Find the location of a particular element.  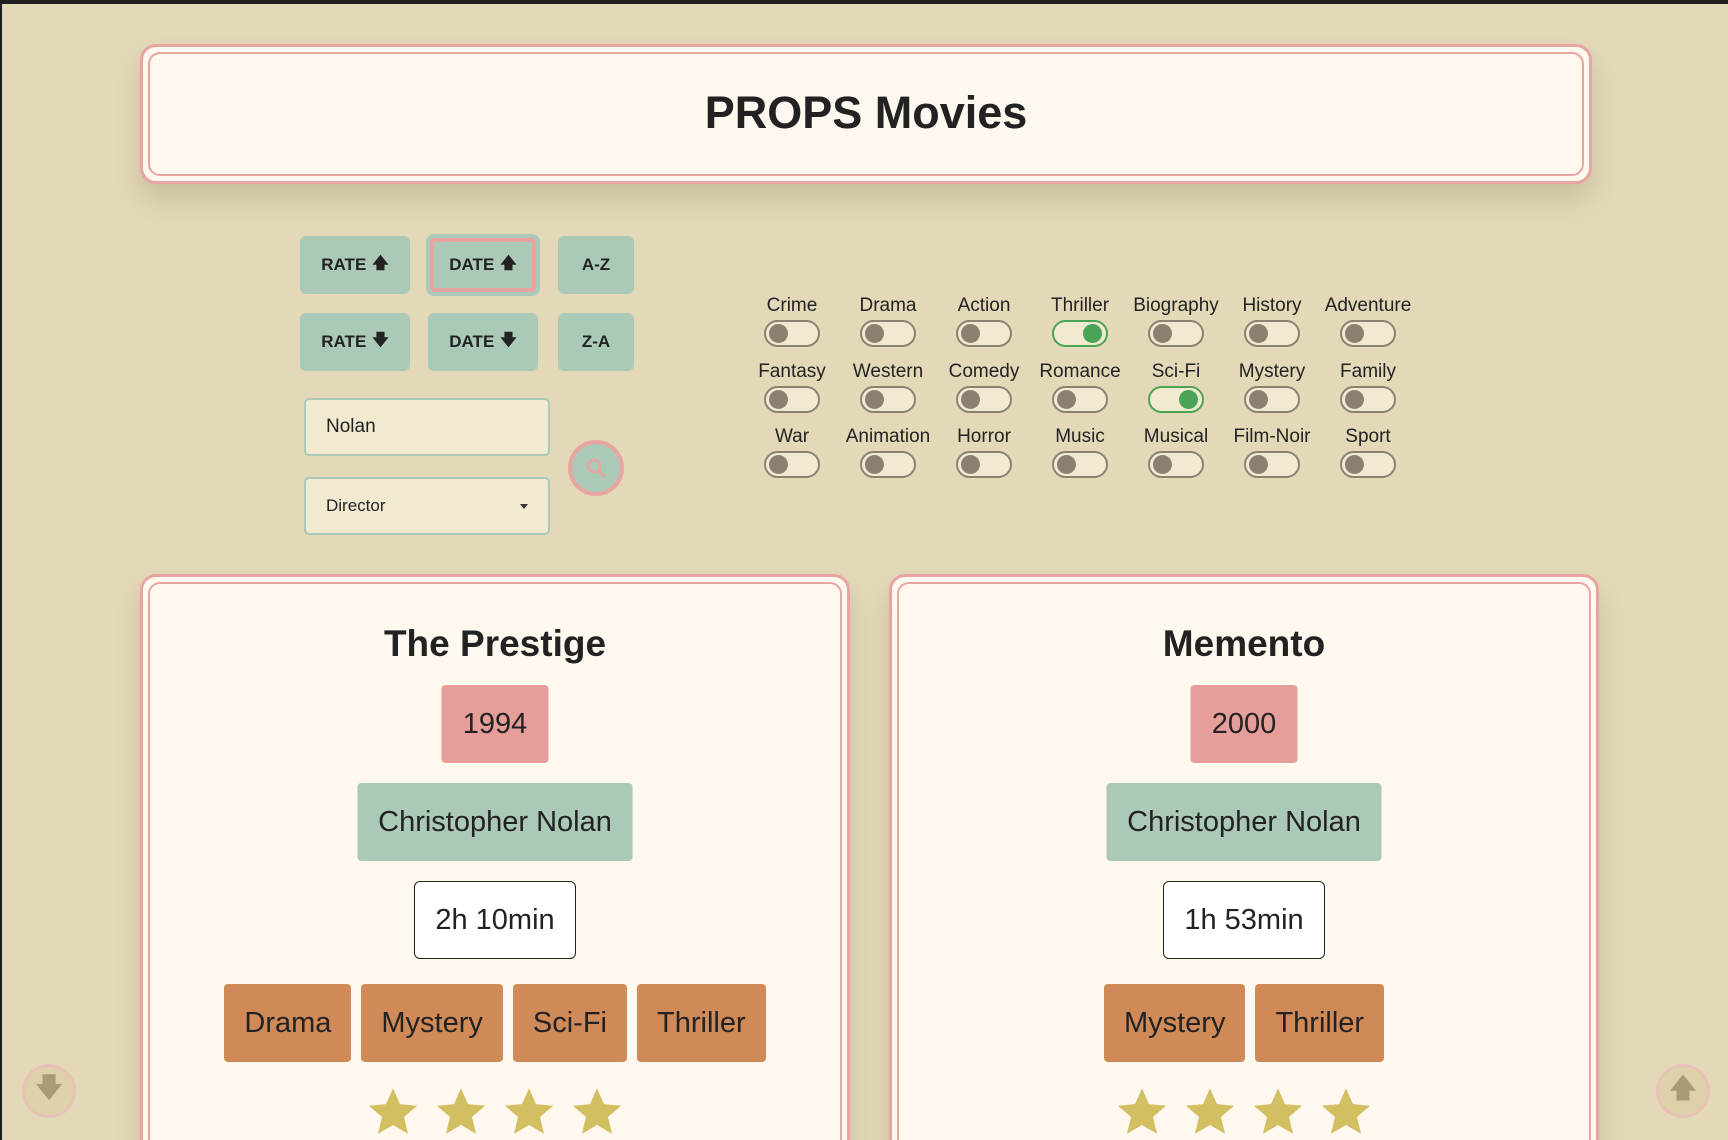

movie-genres: Mystery Thriller is located at coordinates (1244, 1023).